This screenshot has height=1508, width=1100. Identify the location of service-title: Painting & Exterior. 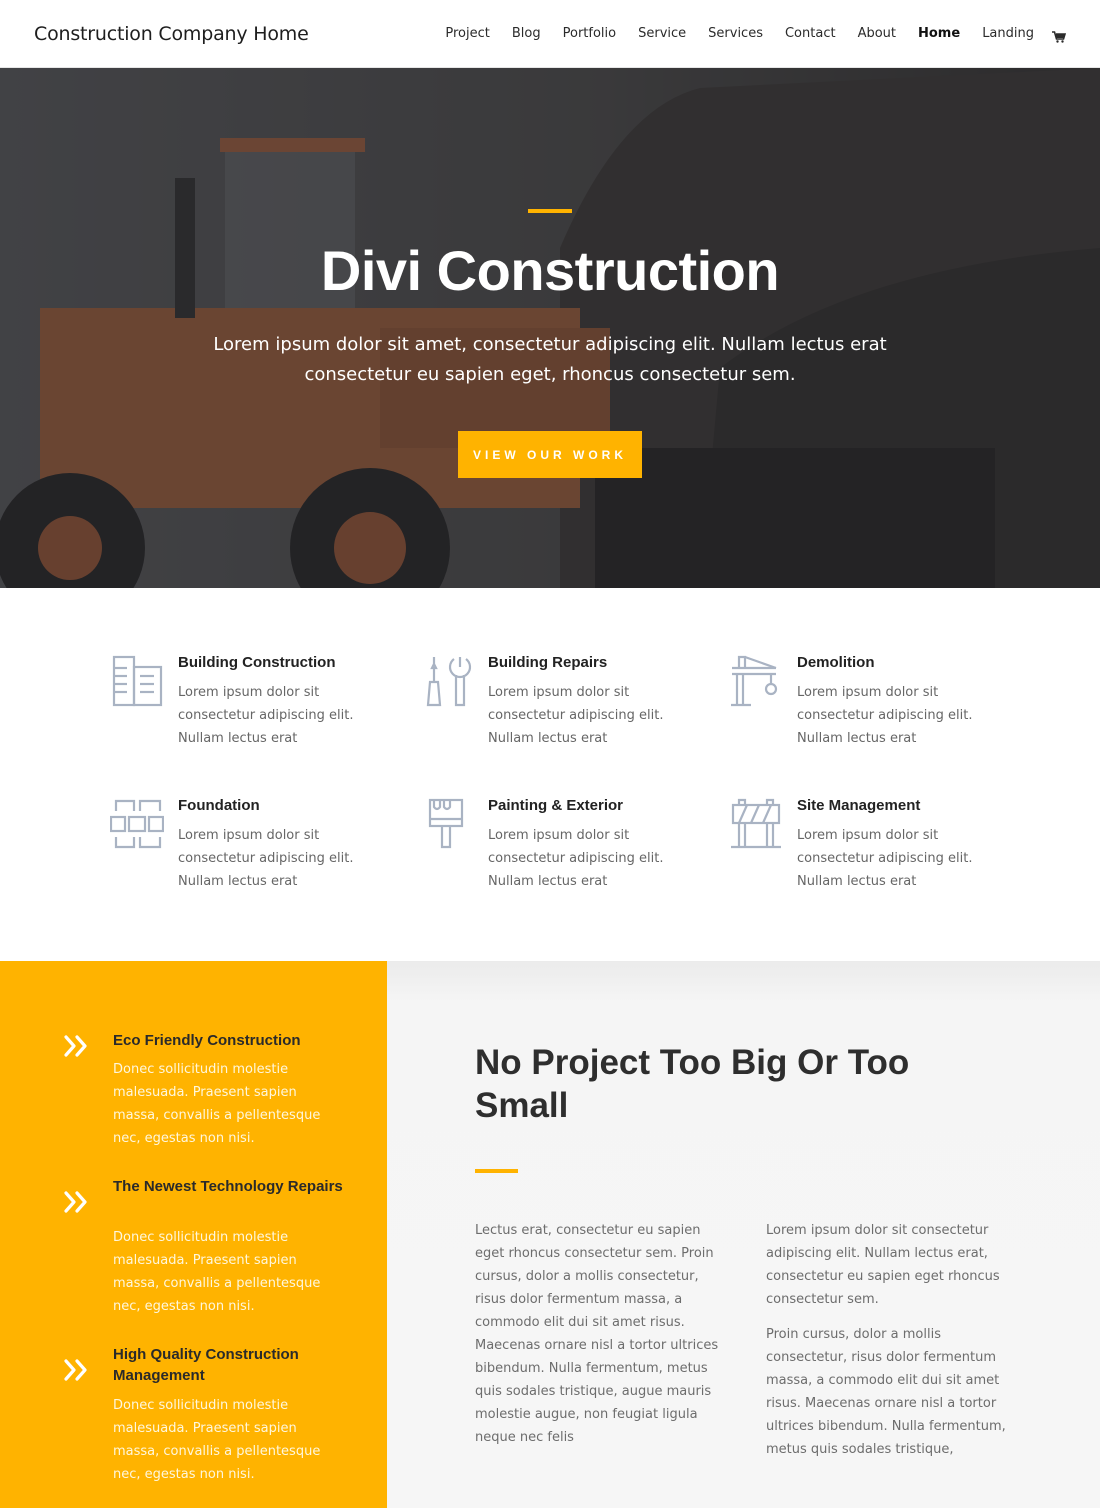
(556, 805).